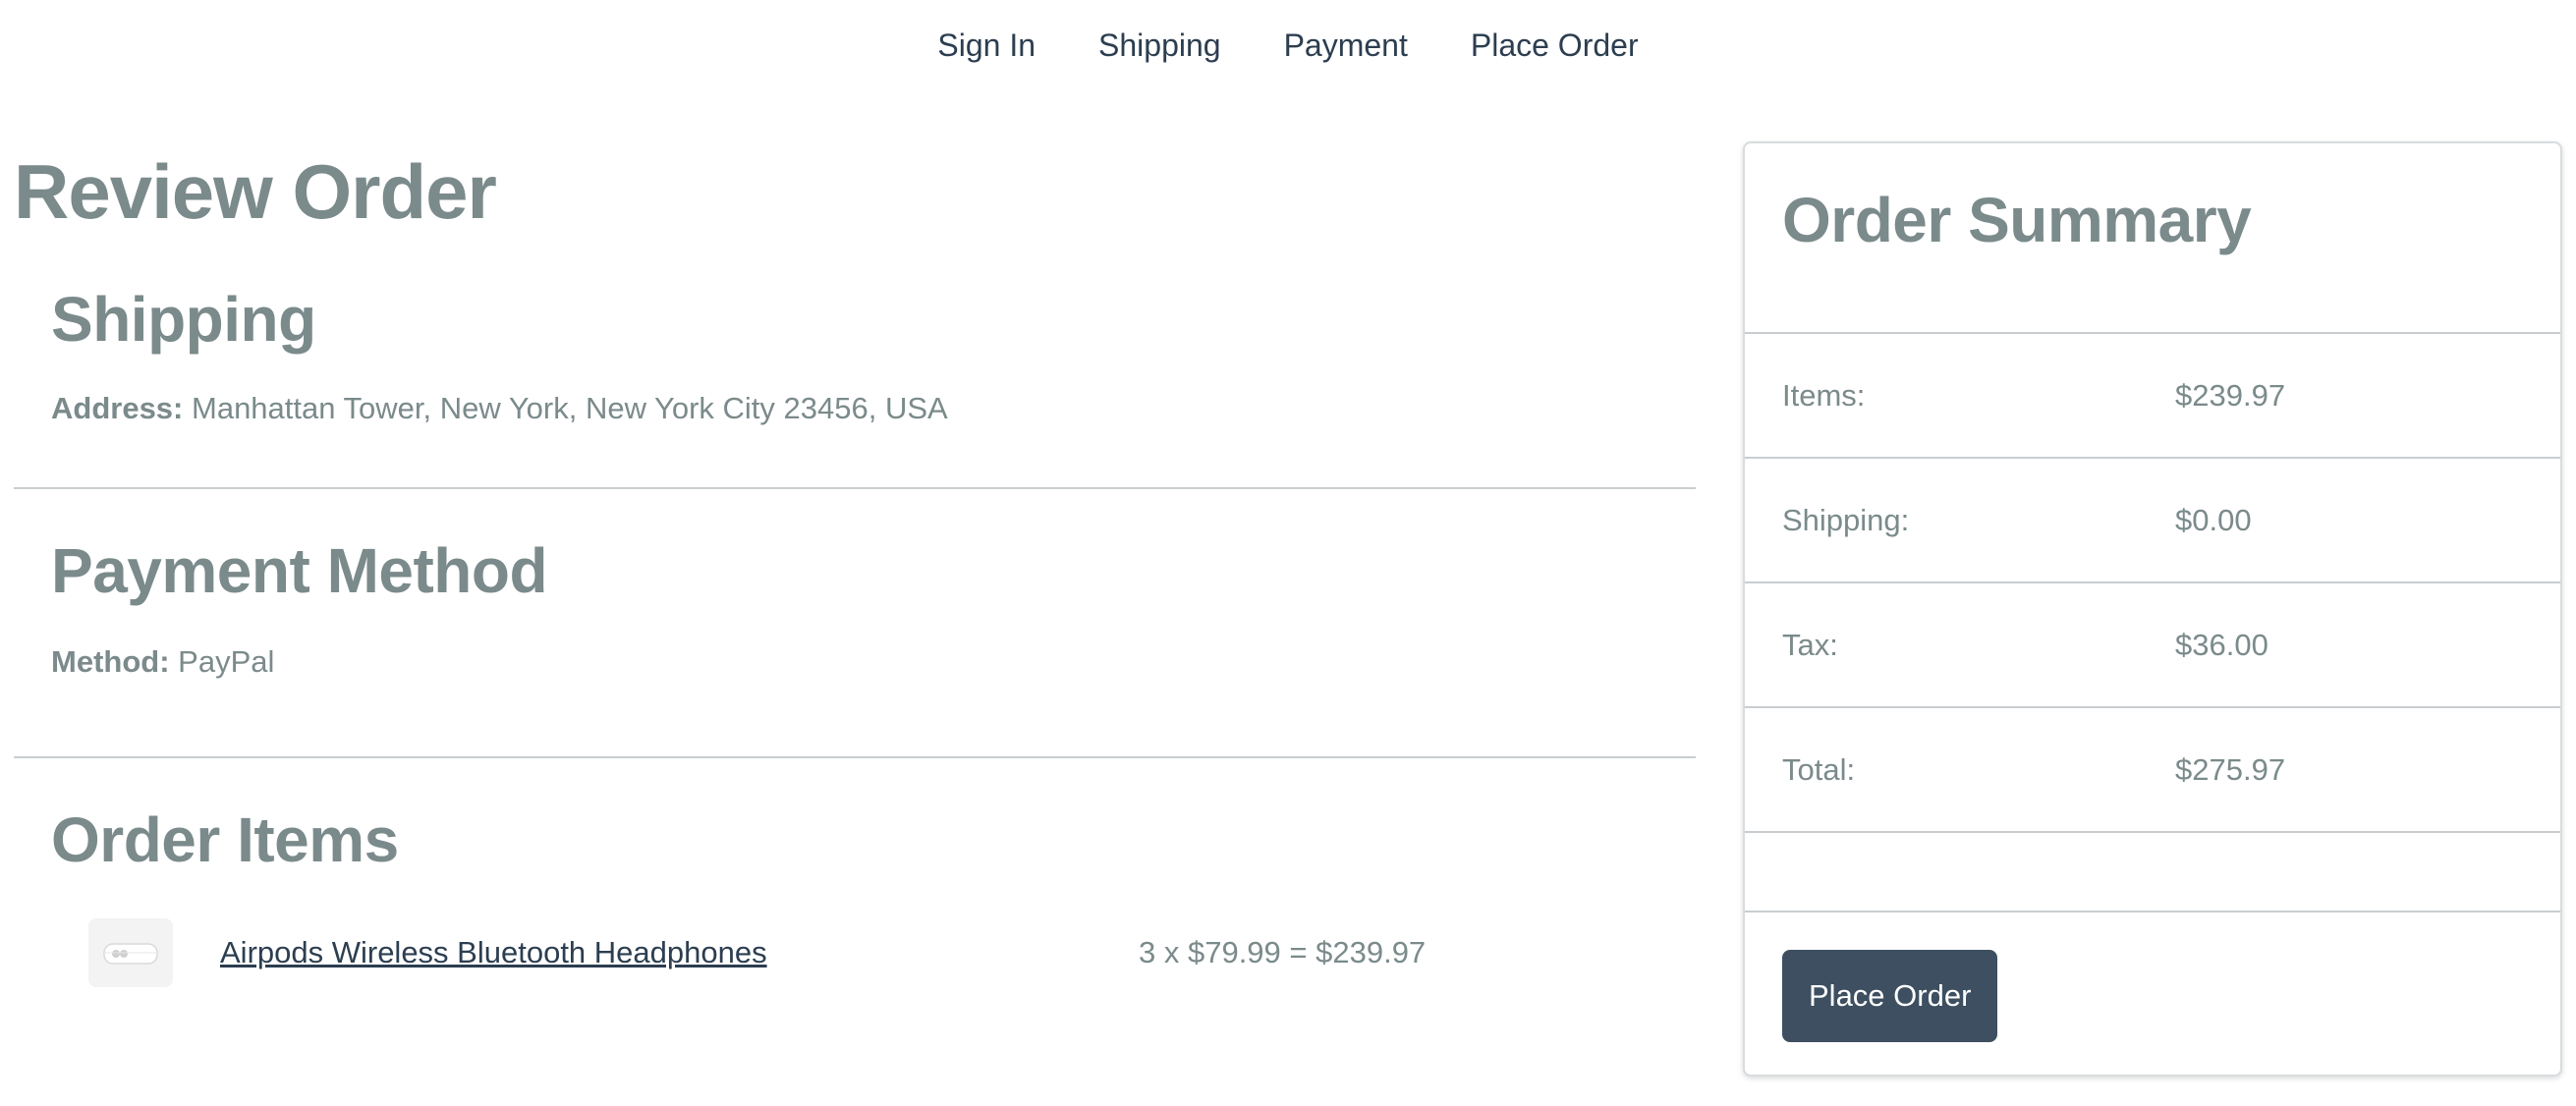  I want to click on summary-value: $0.00, so click(2213, 519).